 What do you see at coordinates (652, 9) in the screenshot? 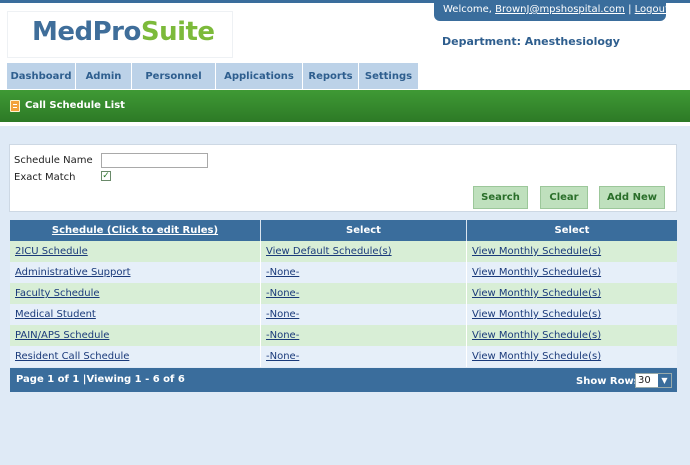
I see `logout-link: Logout` at bounding box center [652, 9].